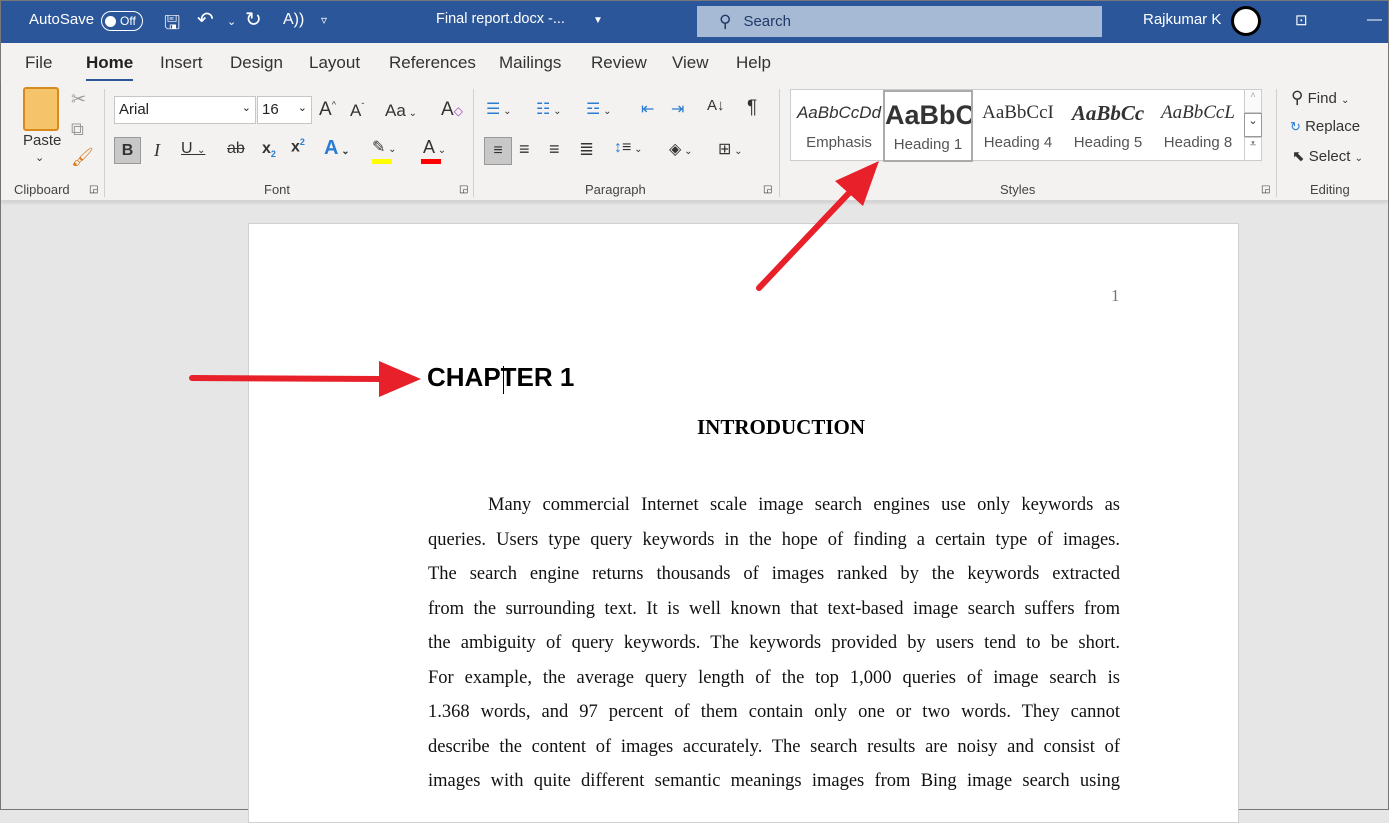 The height and width of the screenshot is (823, 1389). Describe the element at coordinates (534, 279) in the screenshot. I see `annotation-arrows` at that location.